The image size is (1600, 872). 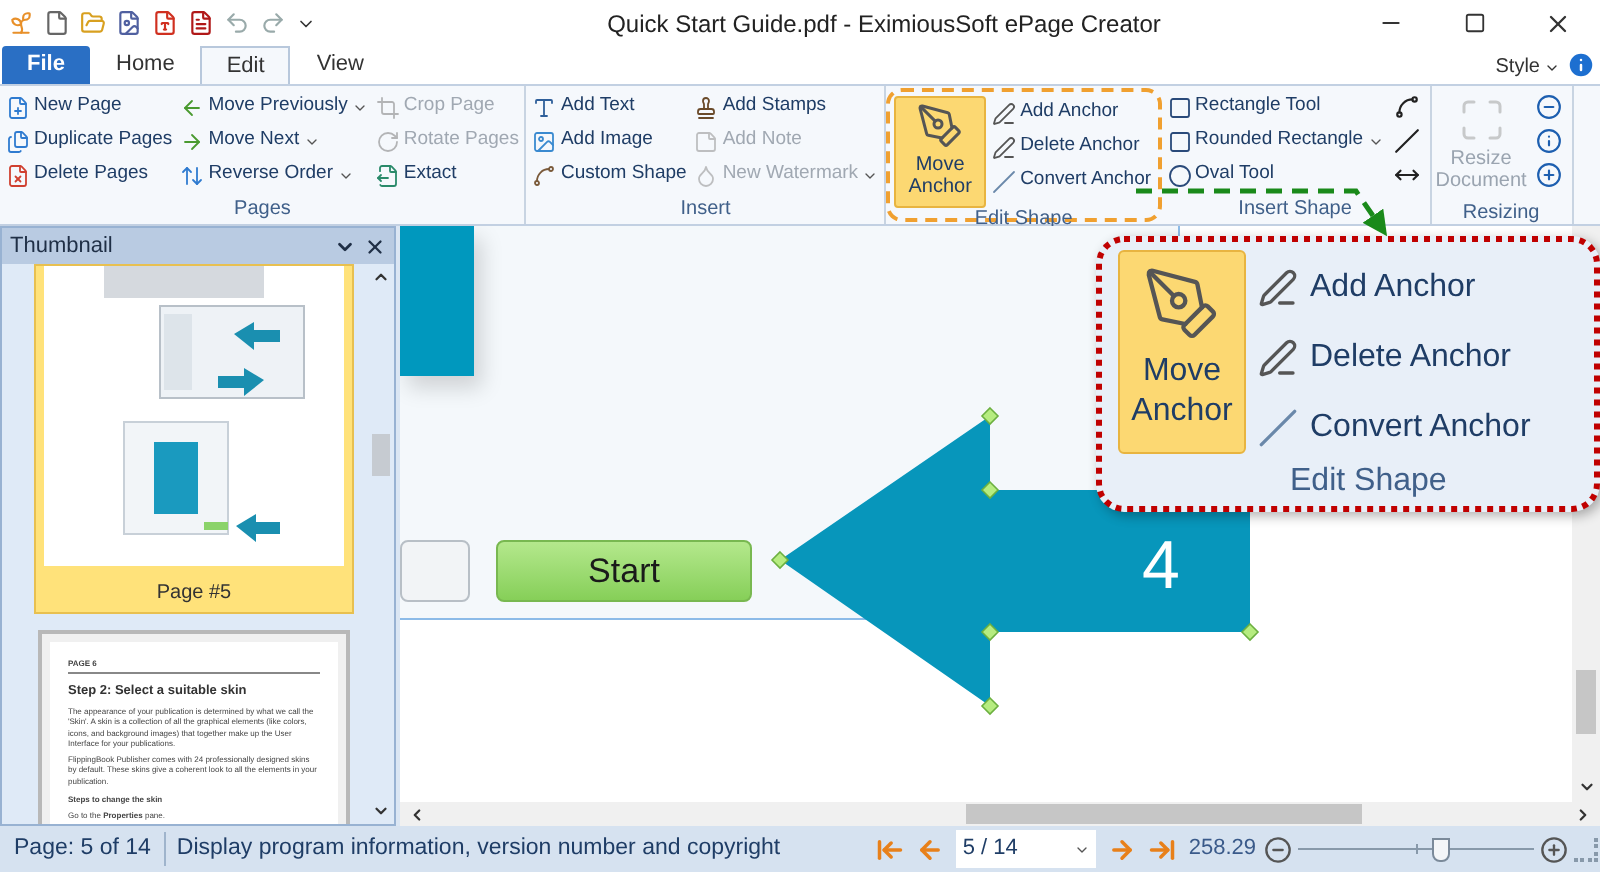 What do you see at coordinates (194, 439) in the screenshot?
I see `page-thumbnail: Page #5` at bounding box center [194, 439].